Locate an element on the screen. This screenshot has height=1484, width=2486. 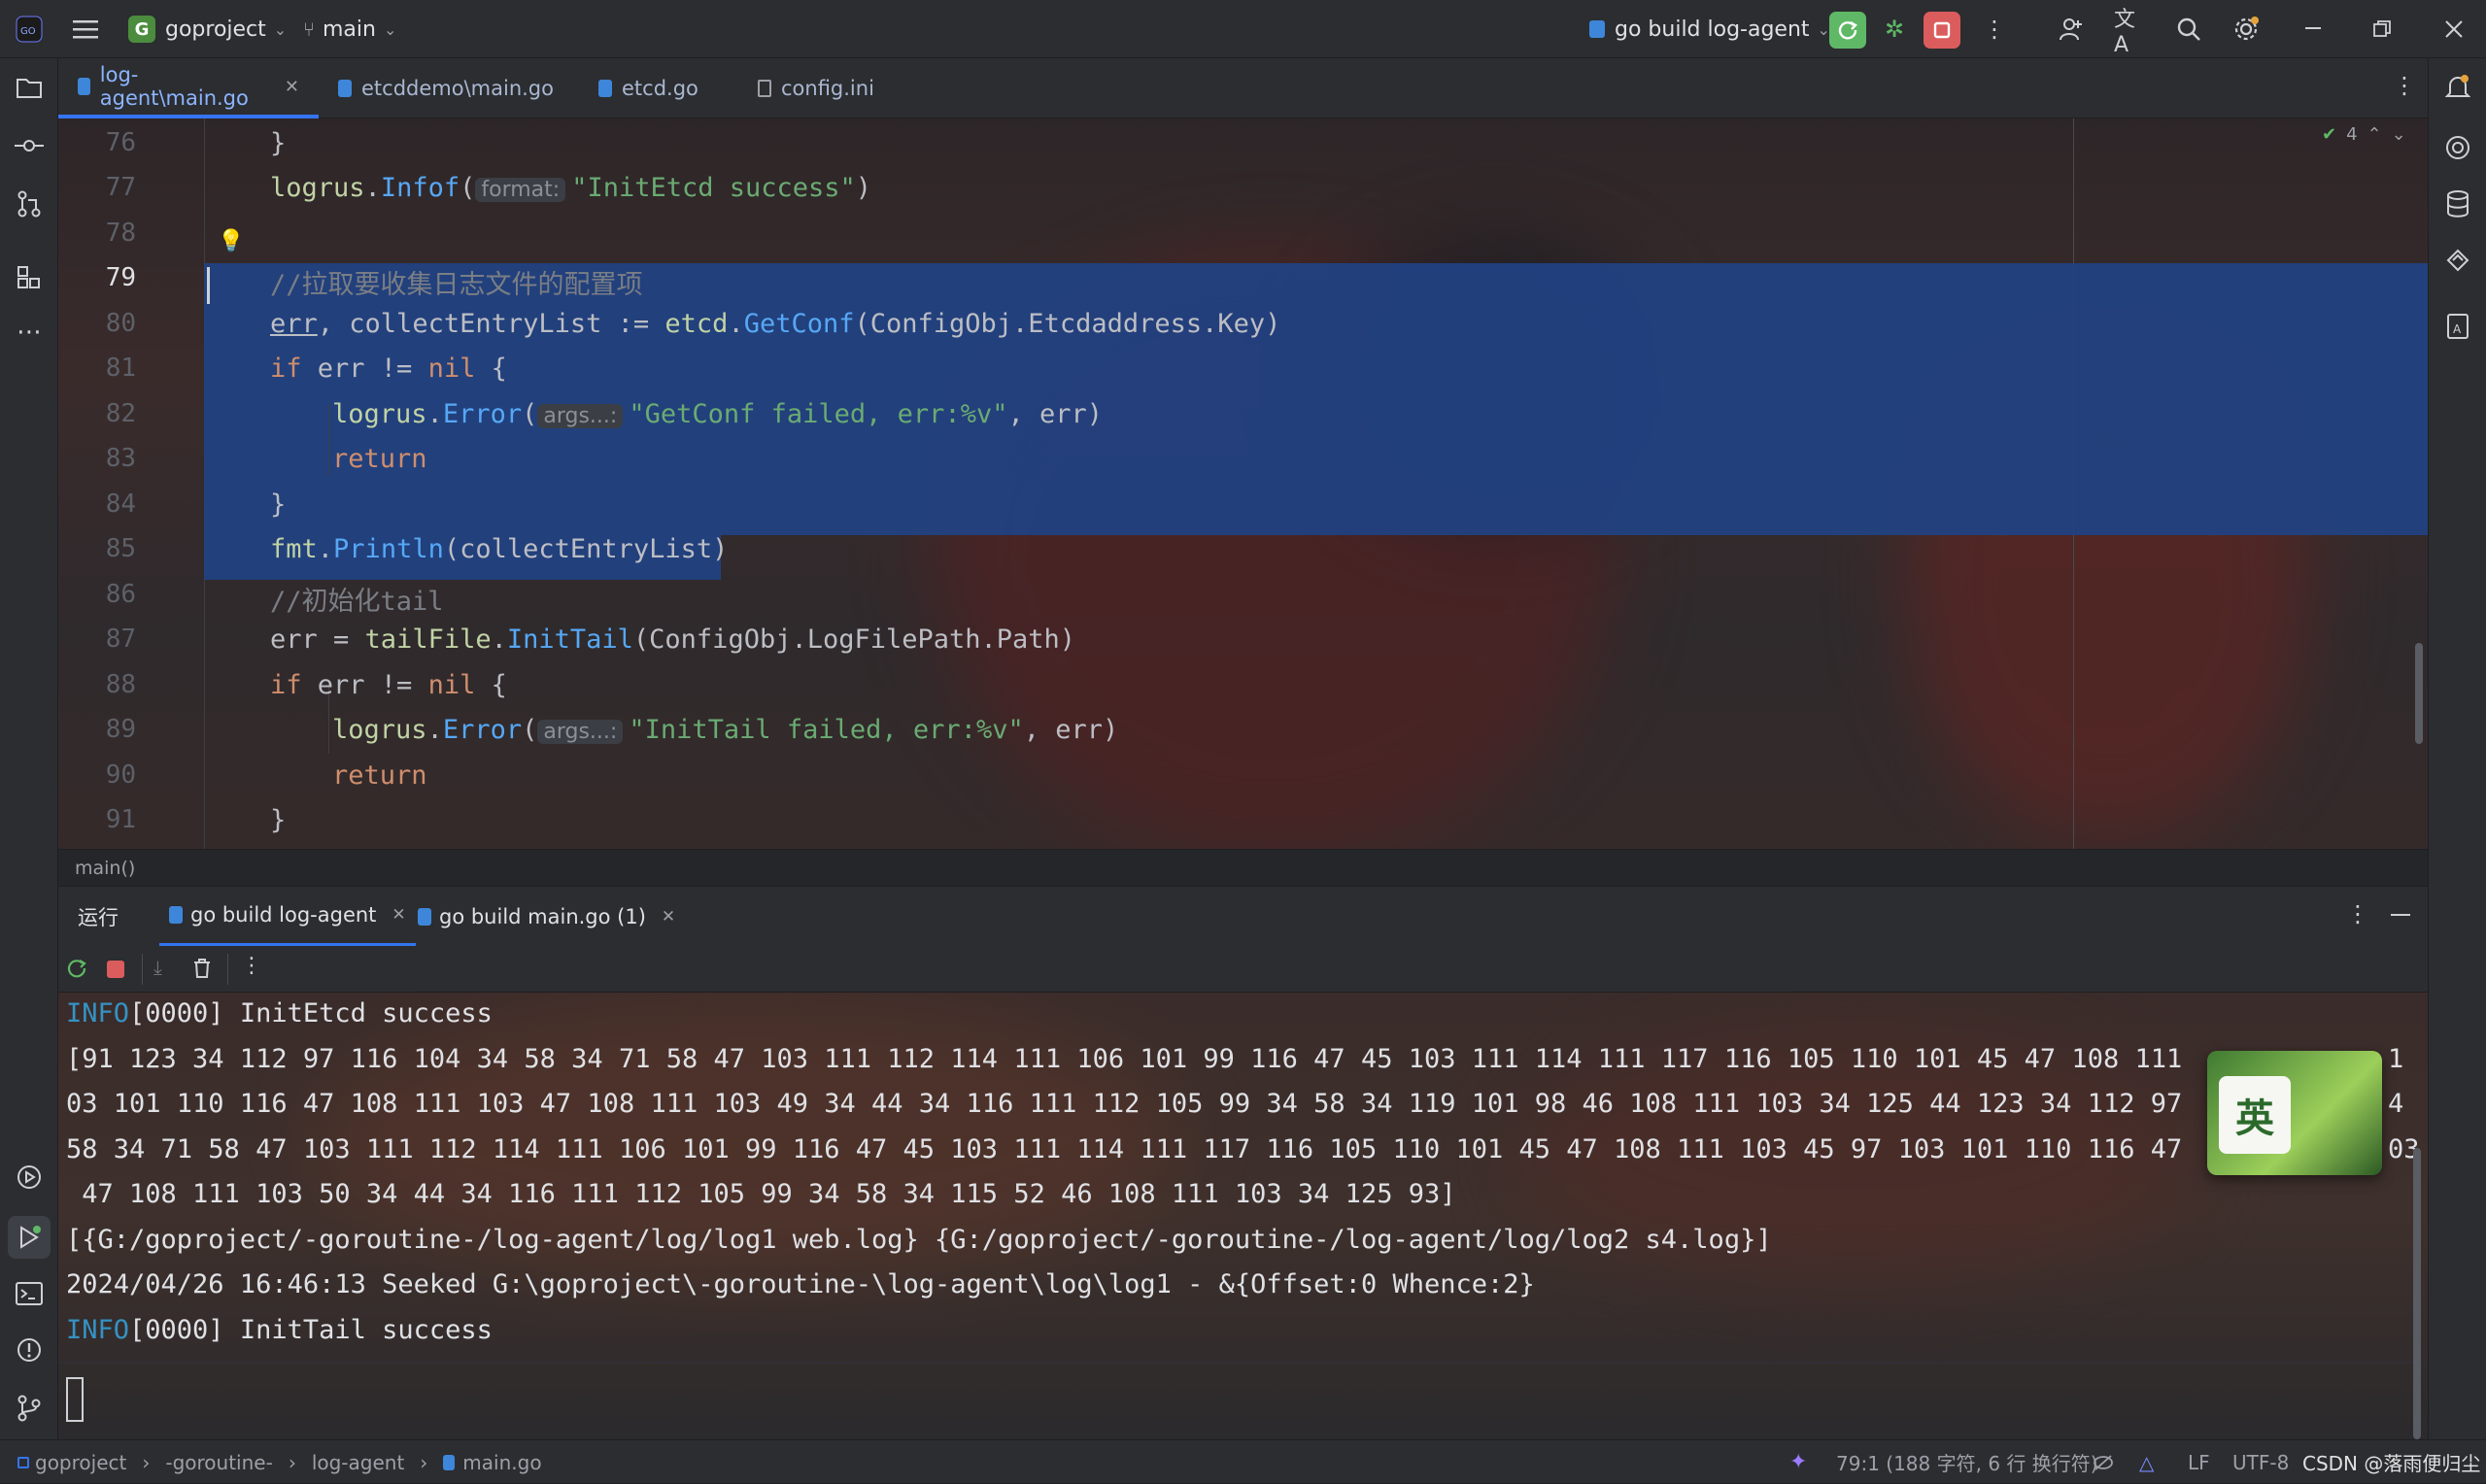
translate-icon: 文A is located at coordinates (2129, 32).